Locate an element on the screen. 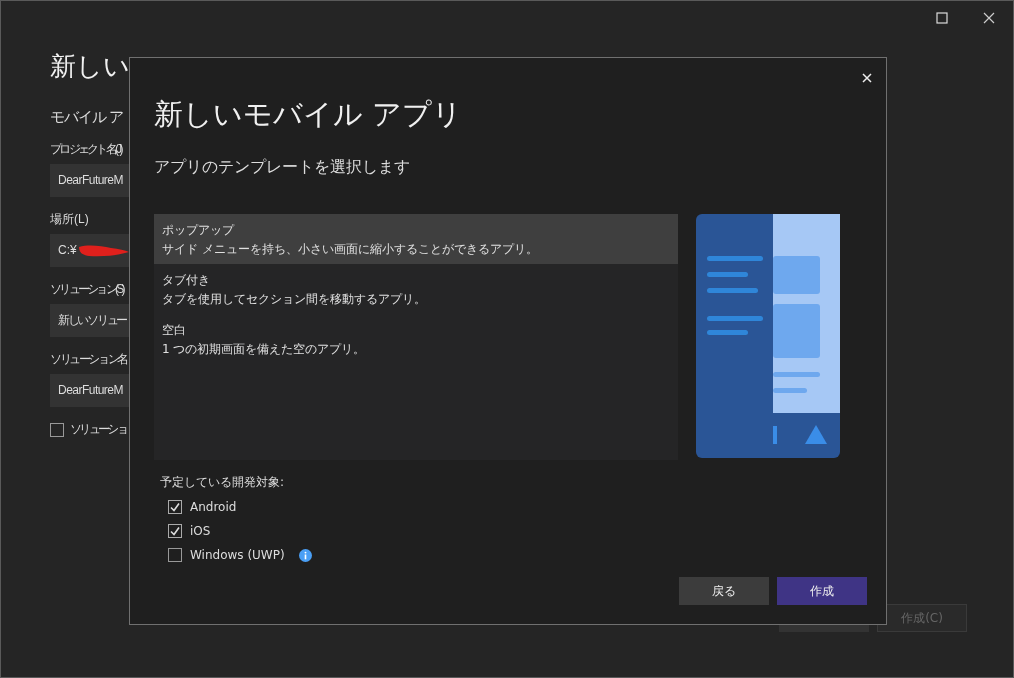  checkbox-label: ソリューショ is located at coordinates (98, 429).